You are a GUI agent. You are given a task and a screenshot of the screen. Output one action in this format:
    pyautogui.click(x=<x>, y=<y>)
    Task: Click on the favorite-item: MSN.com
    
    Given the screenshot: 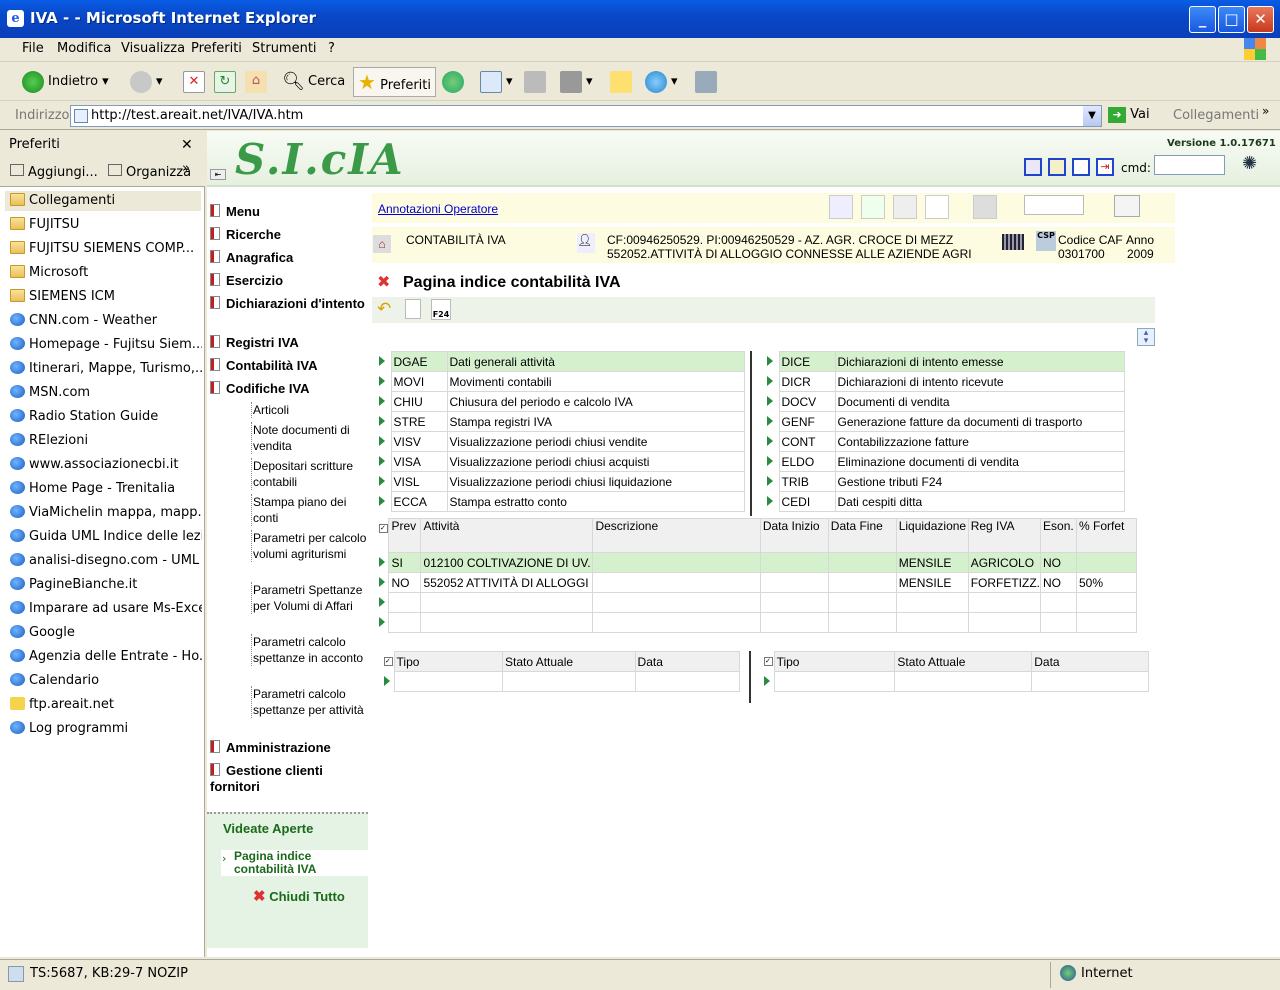 What is the action you would take?
    pyautogui.click(x=106, y=393)
    